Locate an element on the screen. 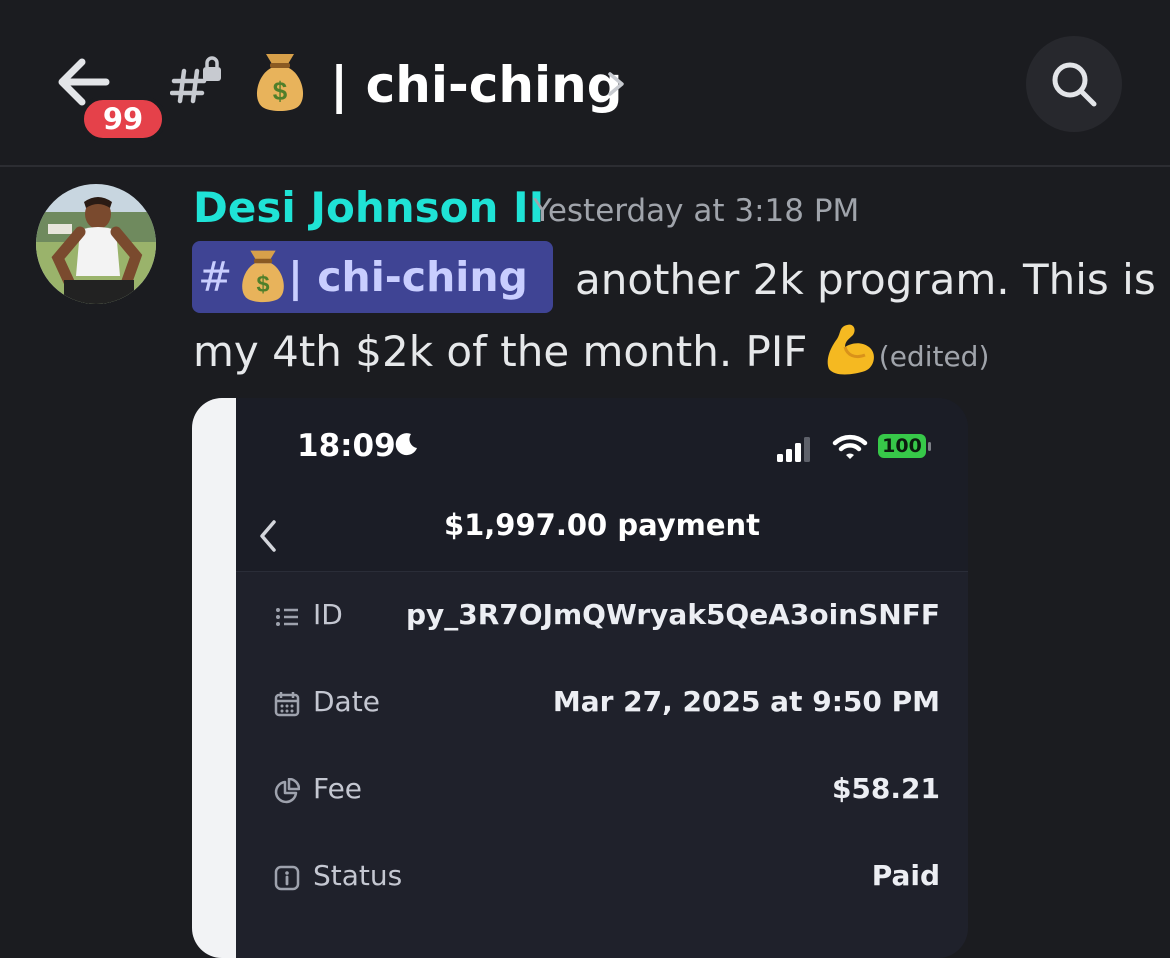 The width and height of the screenshot is (1170, 958). list-icon is located at coordinates (287, 617).